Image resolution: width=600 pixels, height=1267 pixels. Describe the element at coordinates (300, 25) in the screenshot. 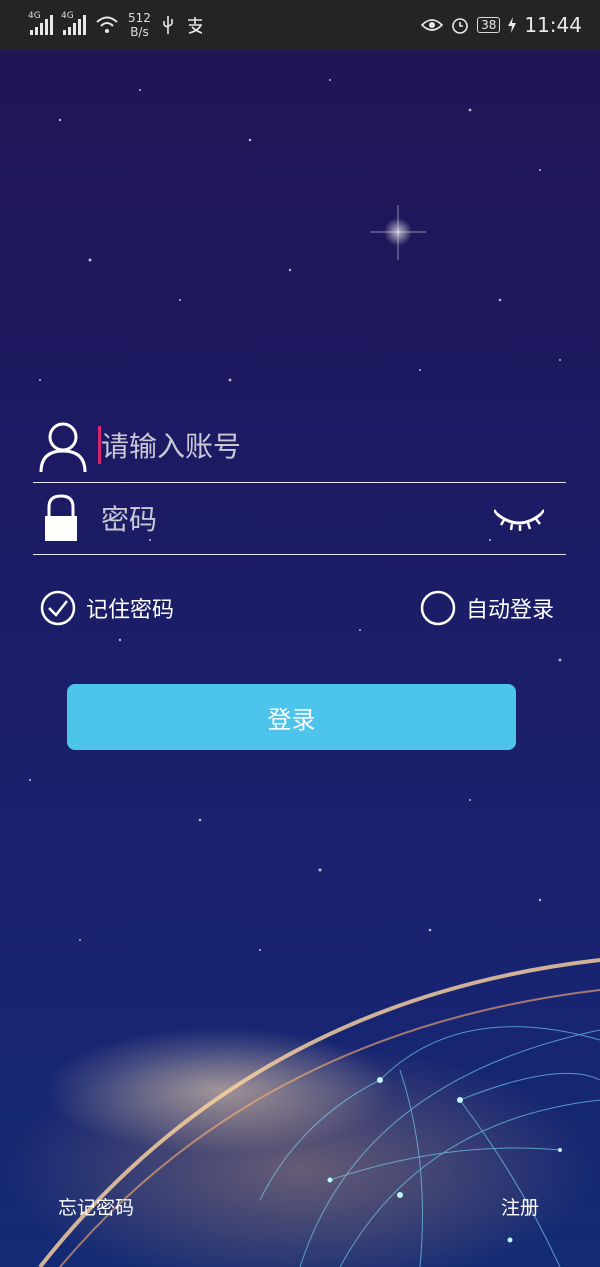

I see `status-bar: 4G 4G 512 B/s 38 11:44` at that location.